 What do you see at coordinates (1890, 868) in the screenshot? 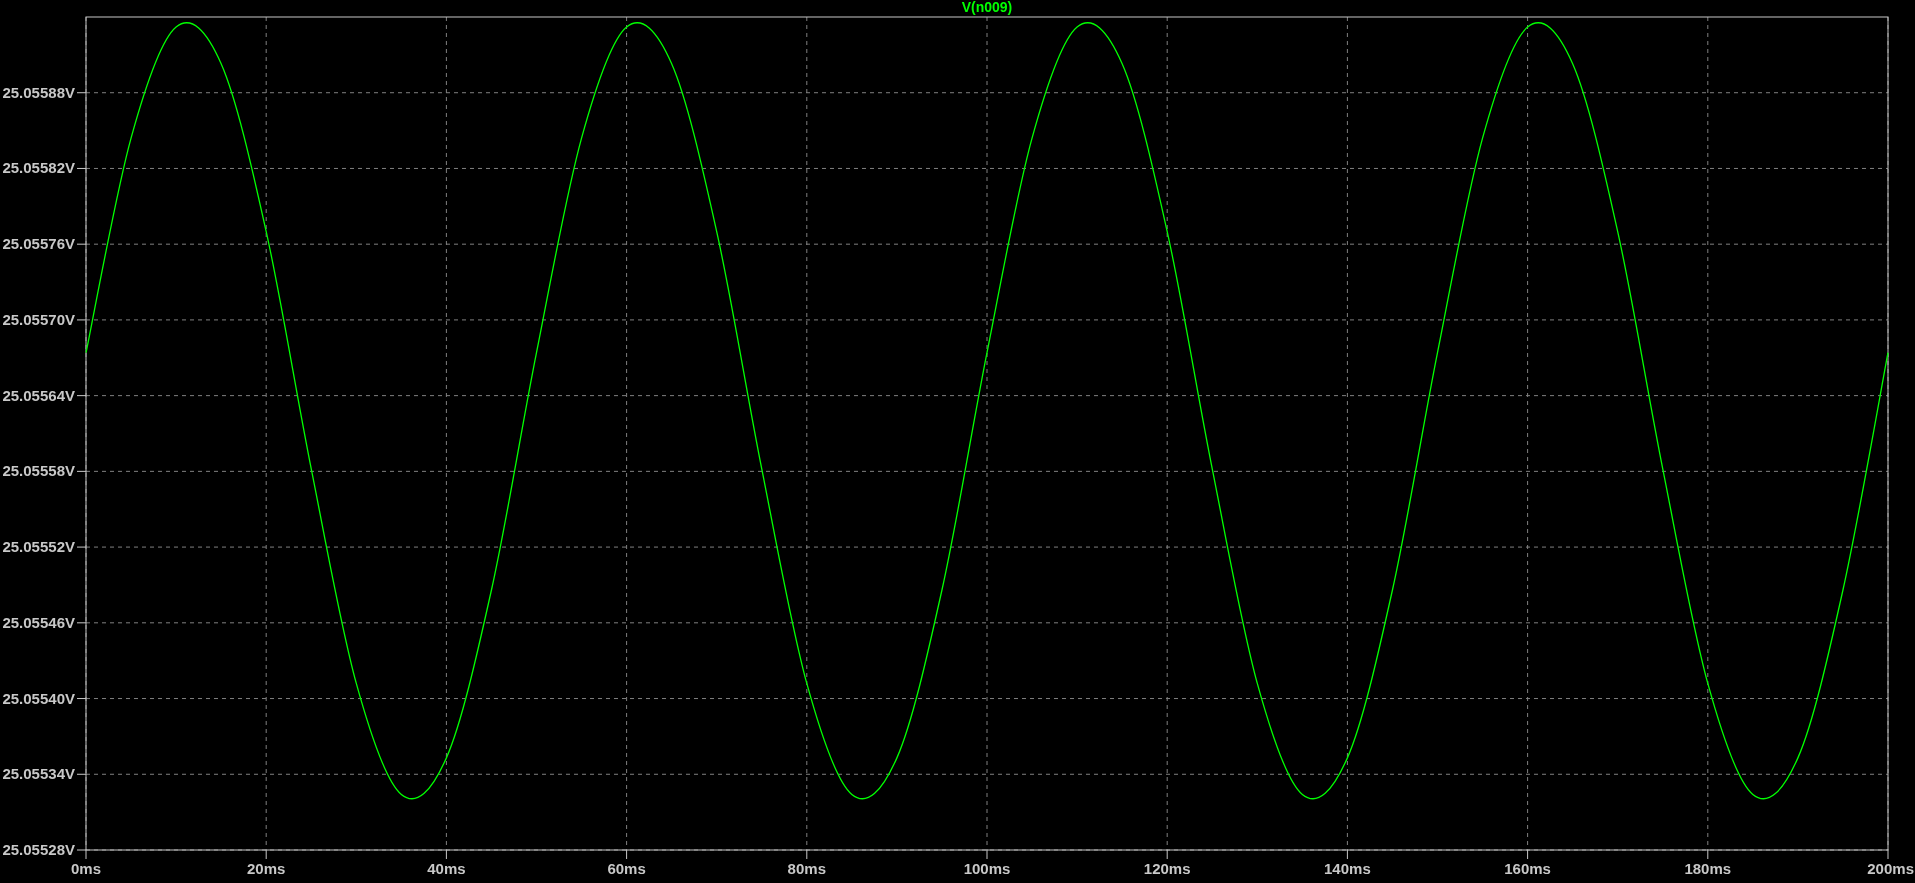
I see `x-axis-label: 200ms` at bounding box center [1890, 868].